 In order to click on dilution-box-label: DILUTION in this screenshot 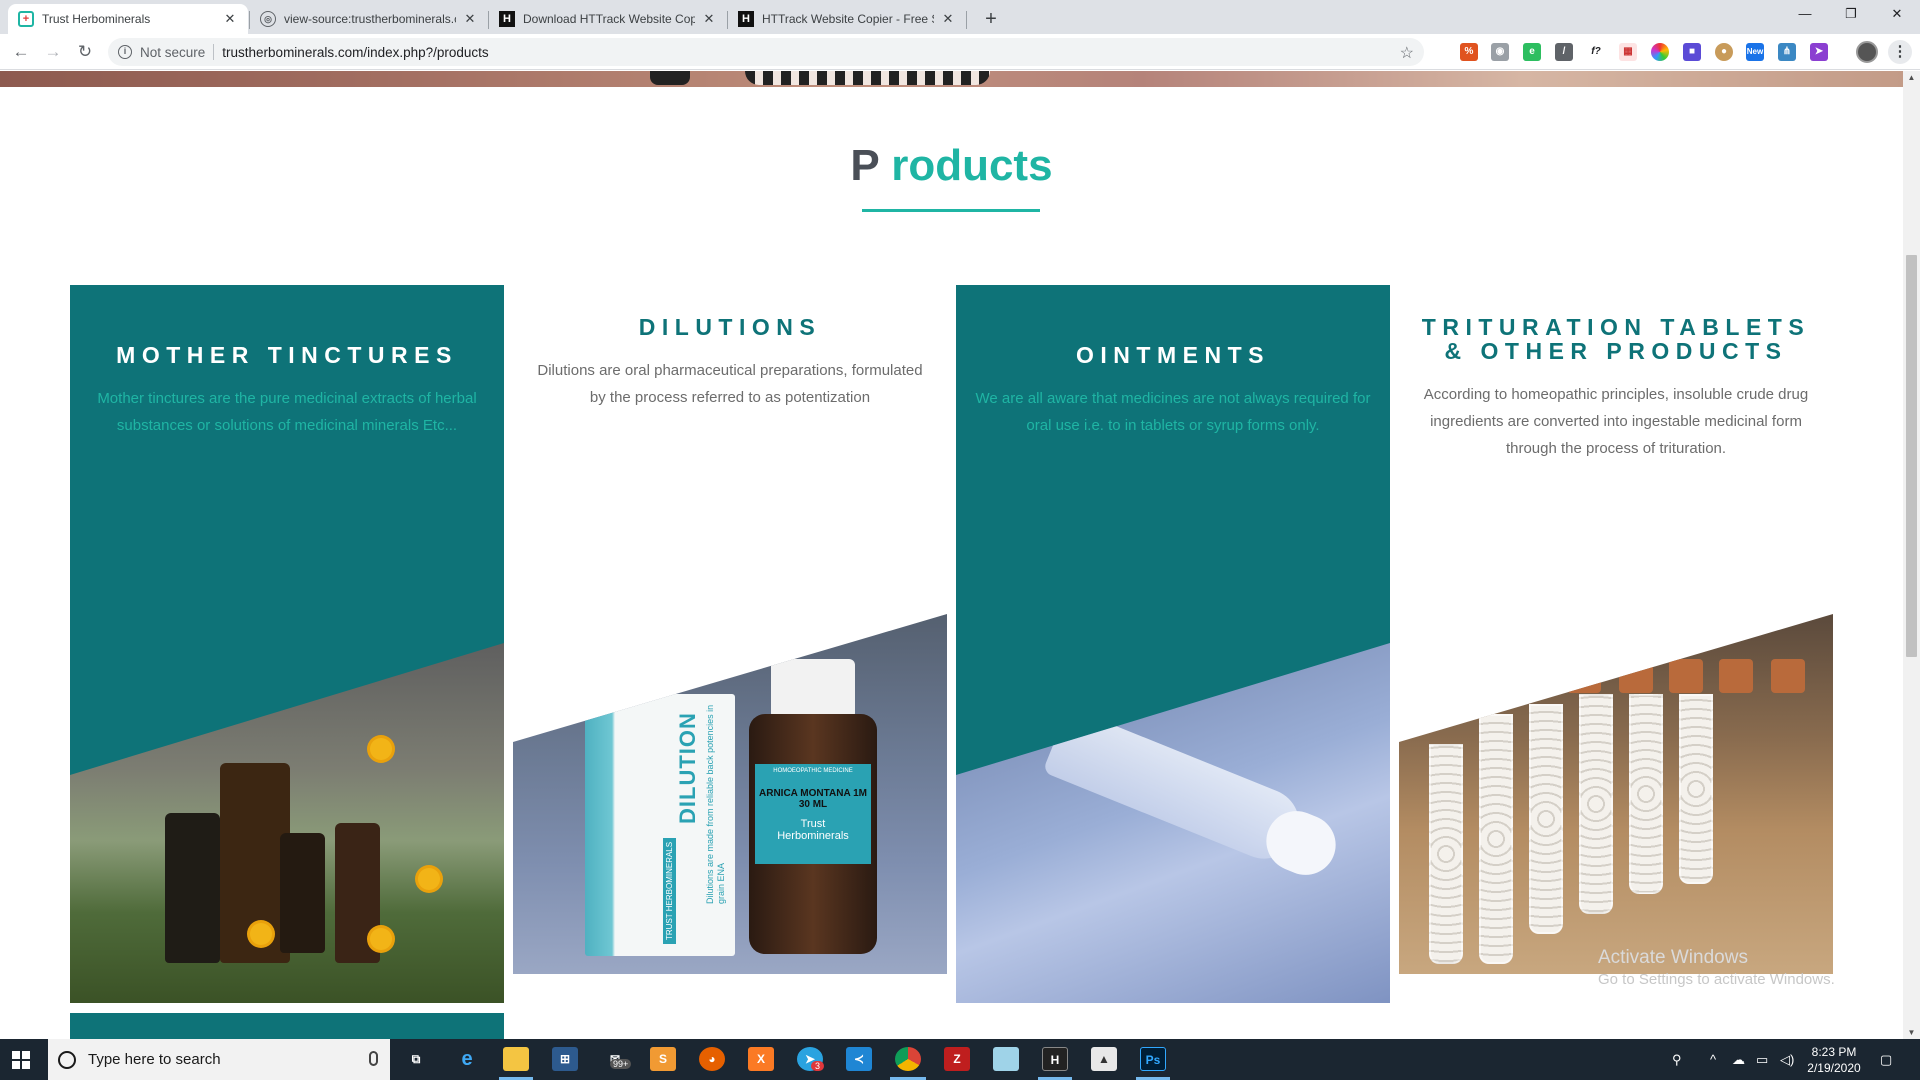, I will do `click(687, 768)`.